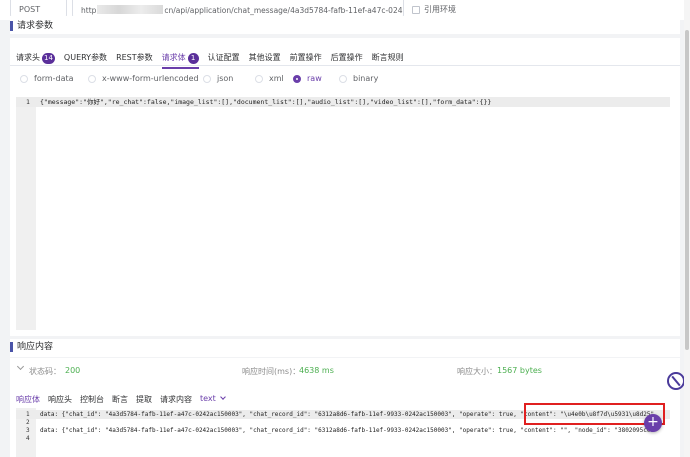 The width and height of the screenshot is (690, 457). I want to click on tab-console: 控制台, so click(92, 399).